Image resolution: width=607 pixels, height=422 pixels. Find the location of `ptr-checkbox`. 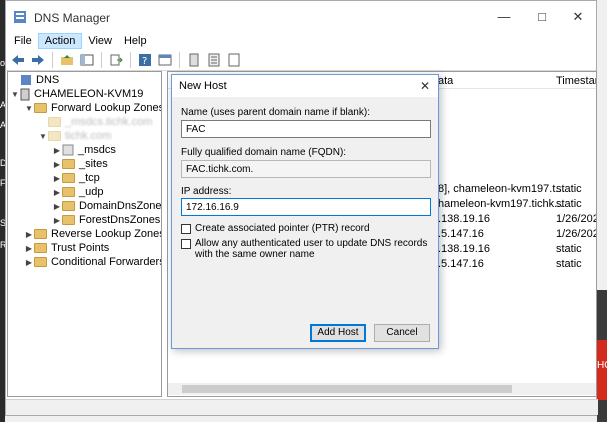

ptr-checkbox is located at coordinates (186, 229).